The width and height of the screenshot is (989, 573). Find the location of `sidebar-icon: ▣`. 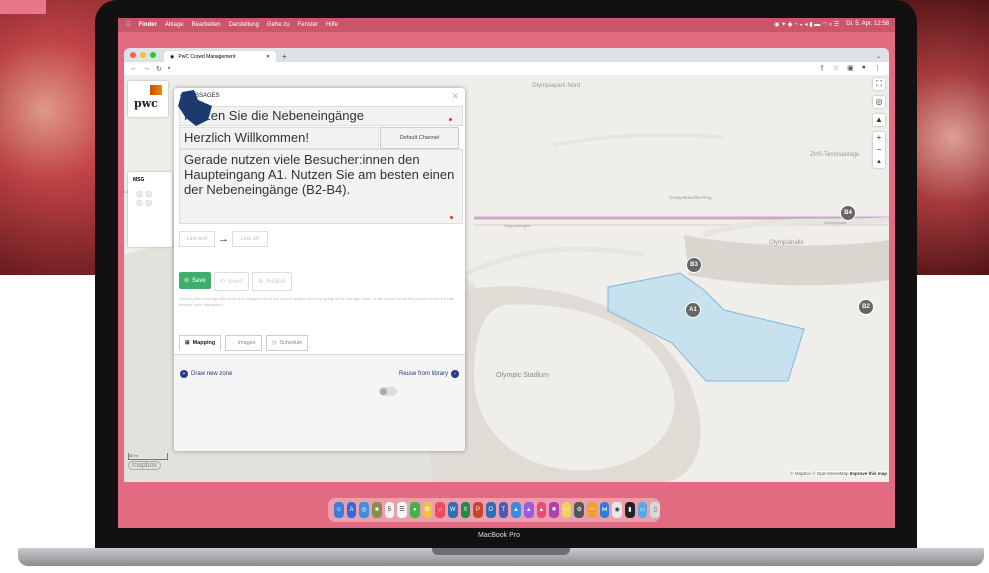

sidebar-icon: ▣ is located at coordinates (850, 68).